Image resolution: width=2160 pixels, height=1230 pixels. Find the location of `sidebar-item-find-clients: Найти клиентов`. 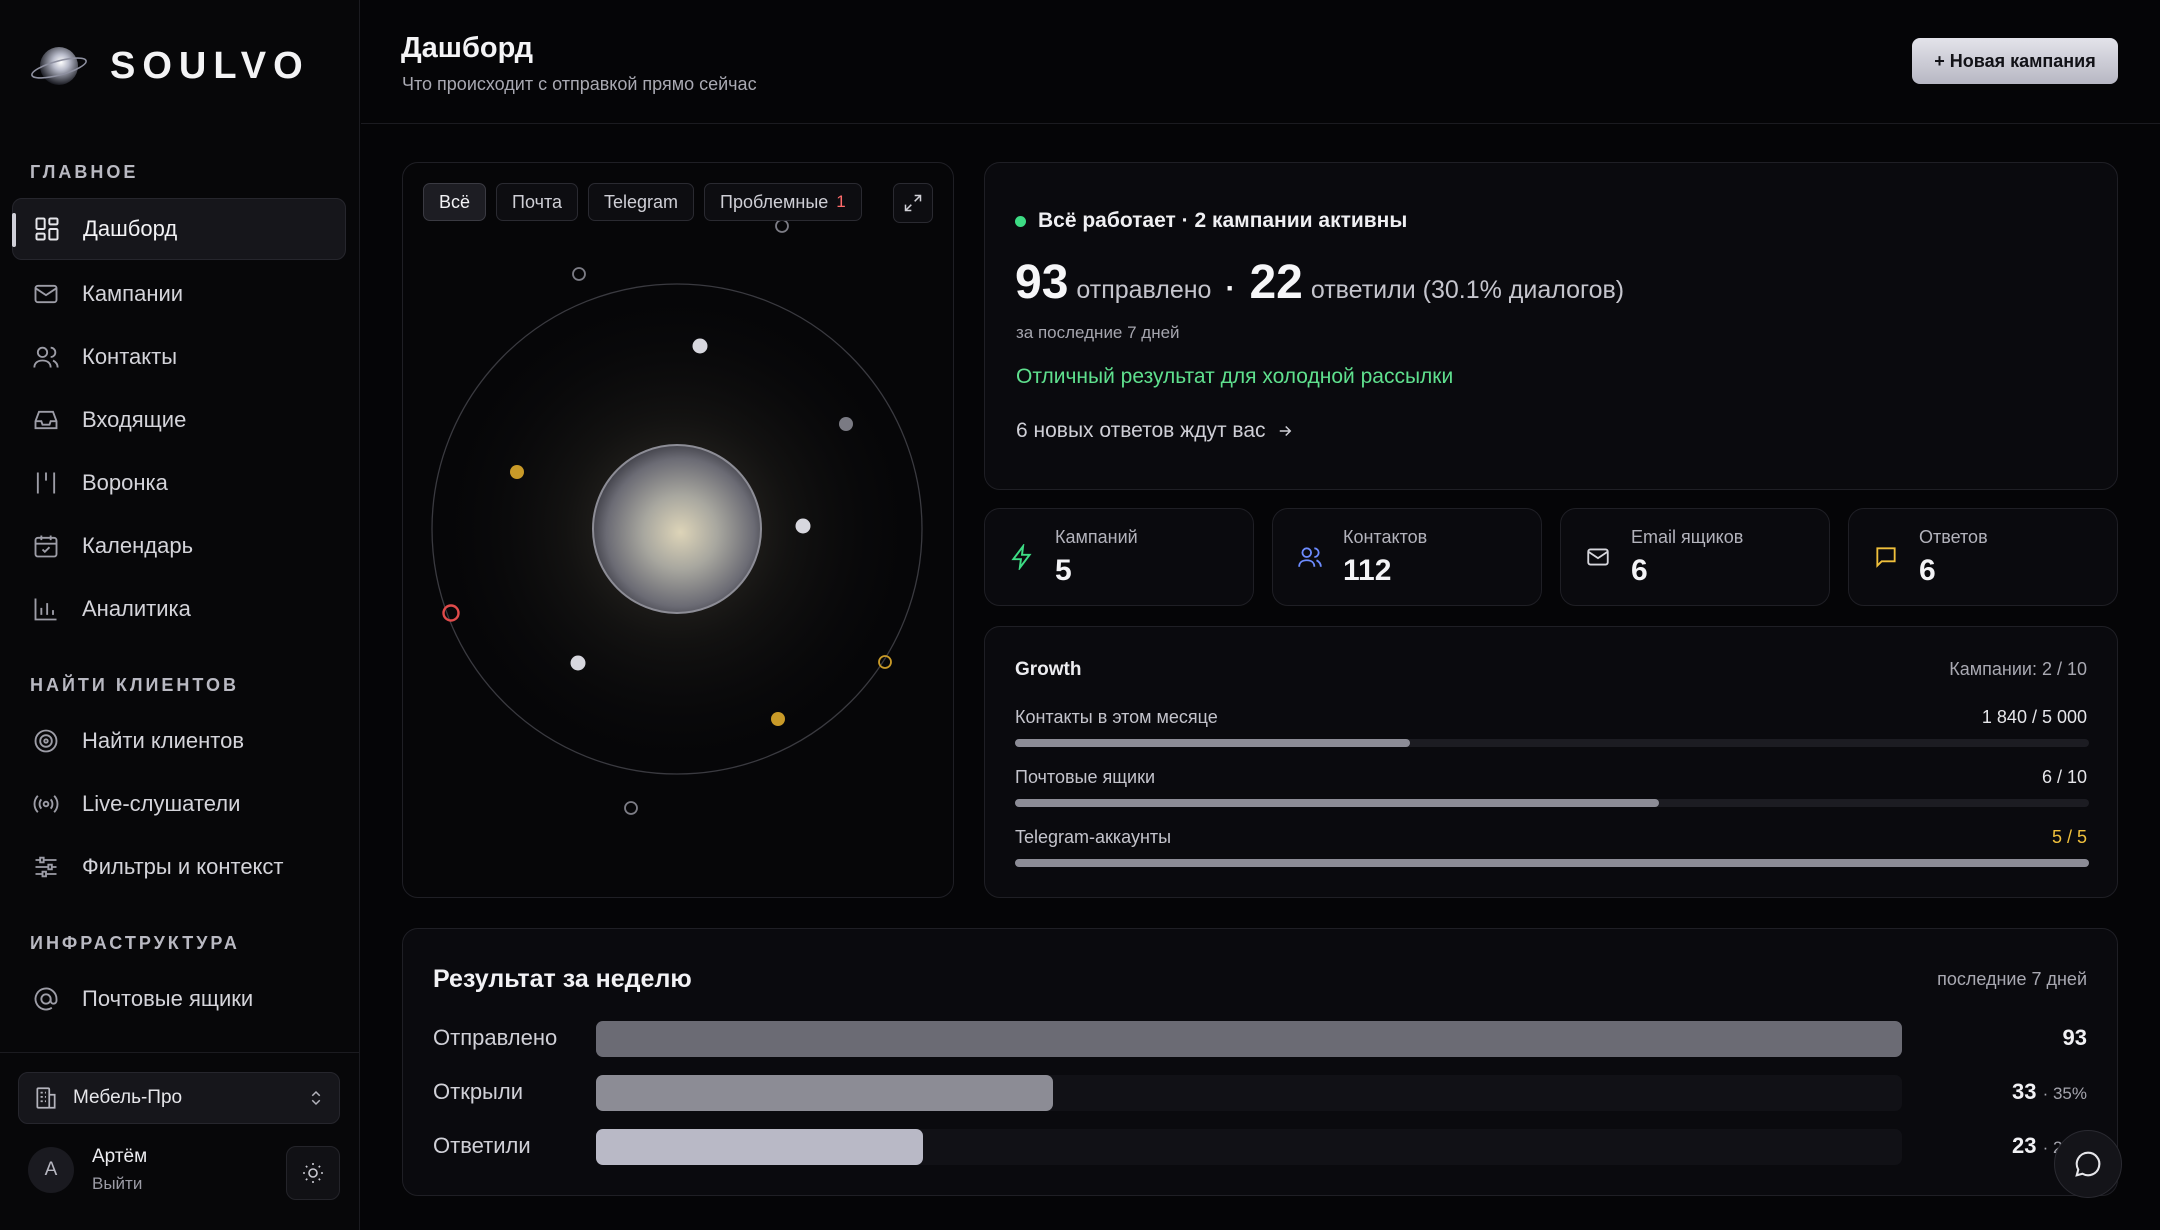

sidebar-item-find-clients: Найти клиентов is located at coordinates (179, 741).